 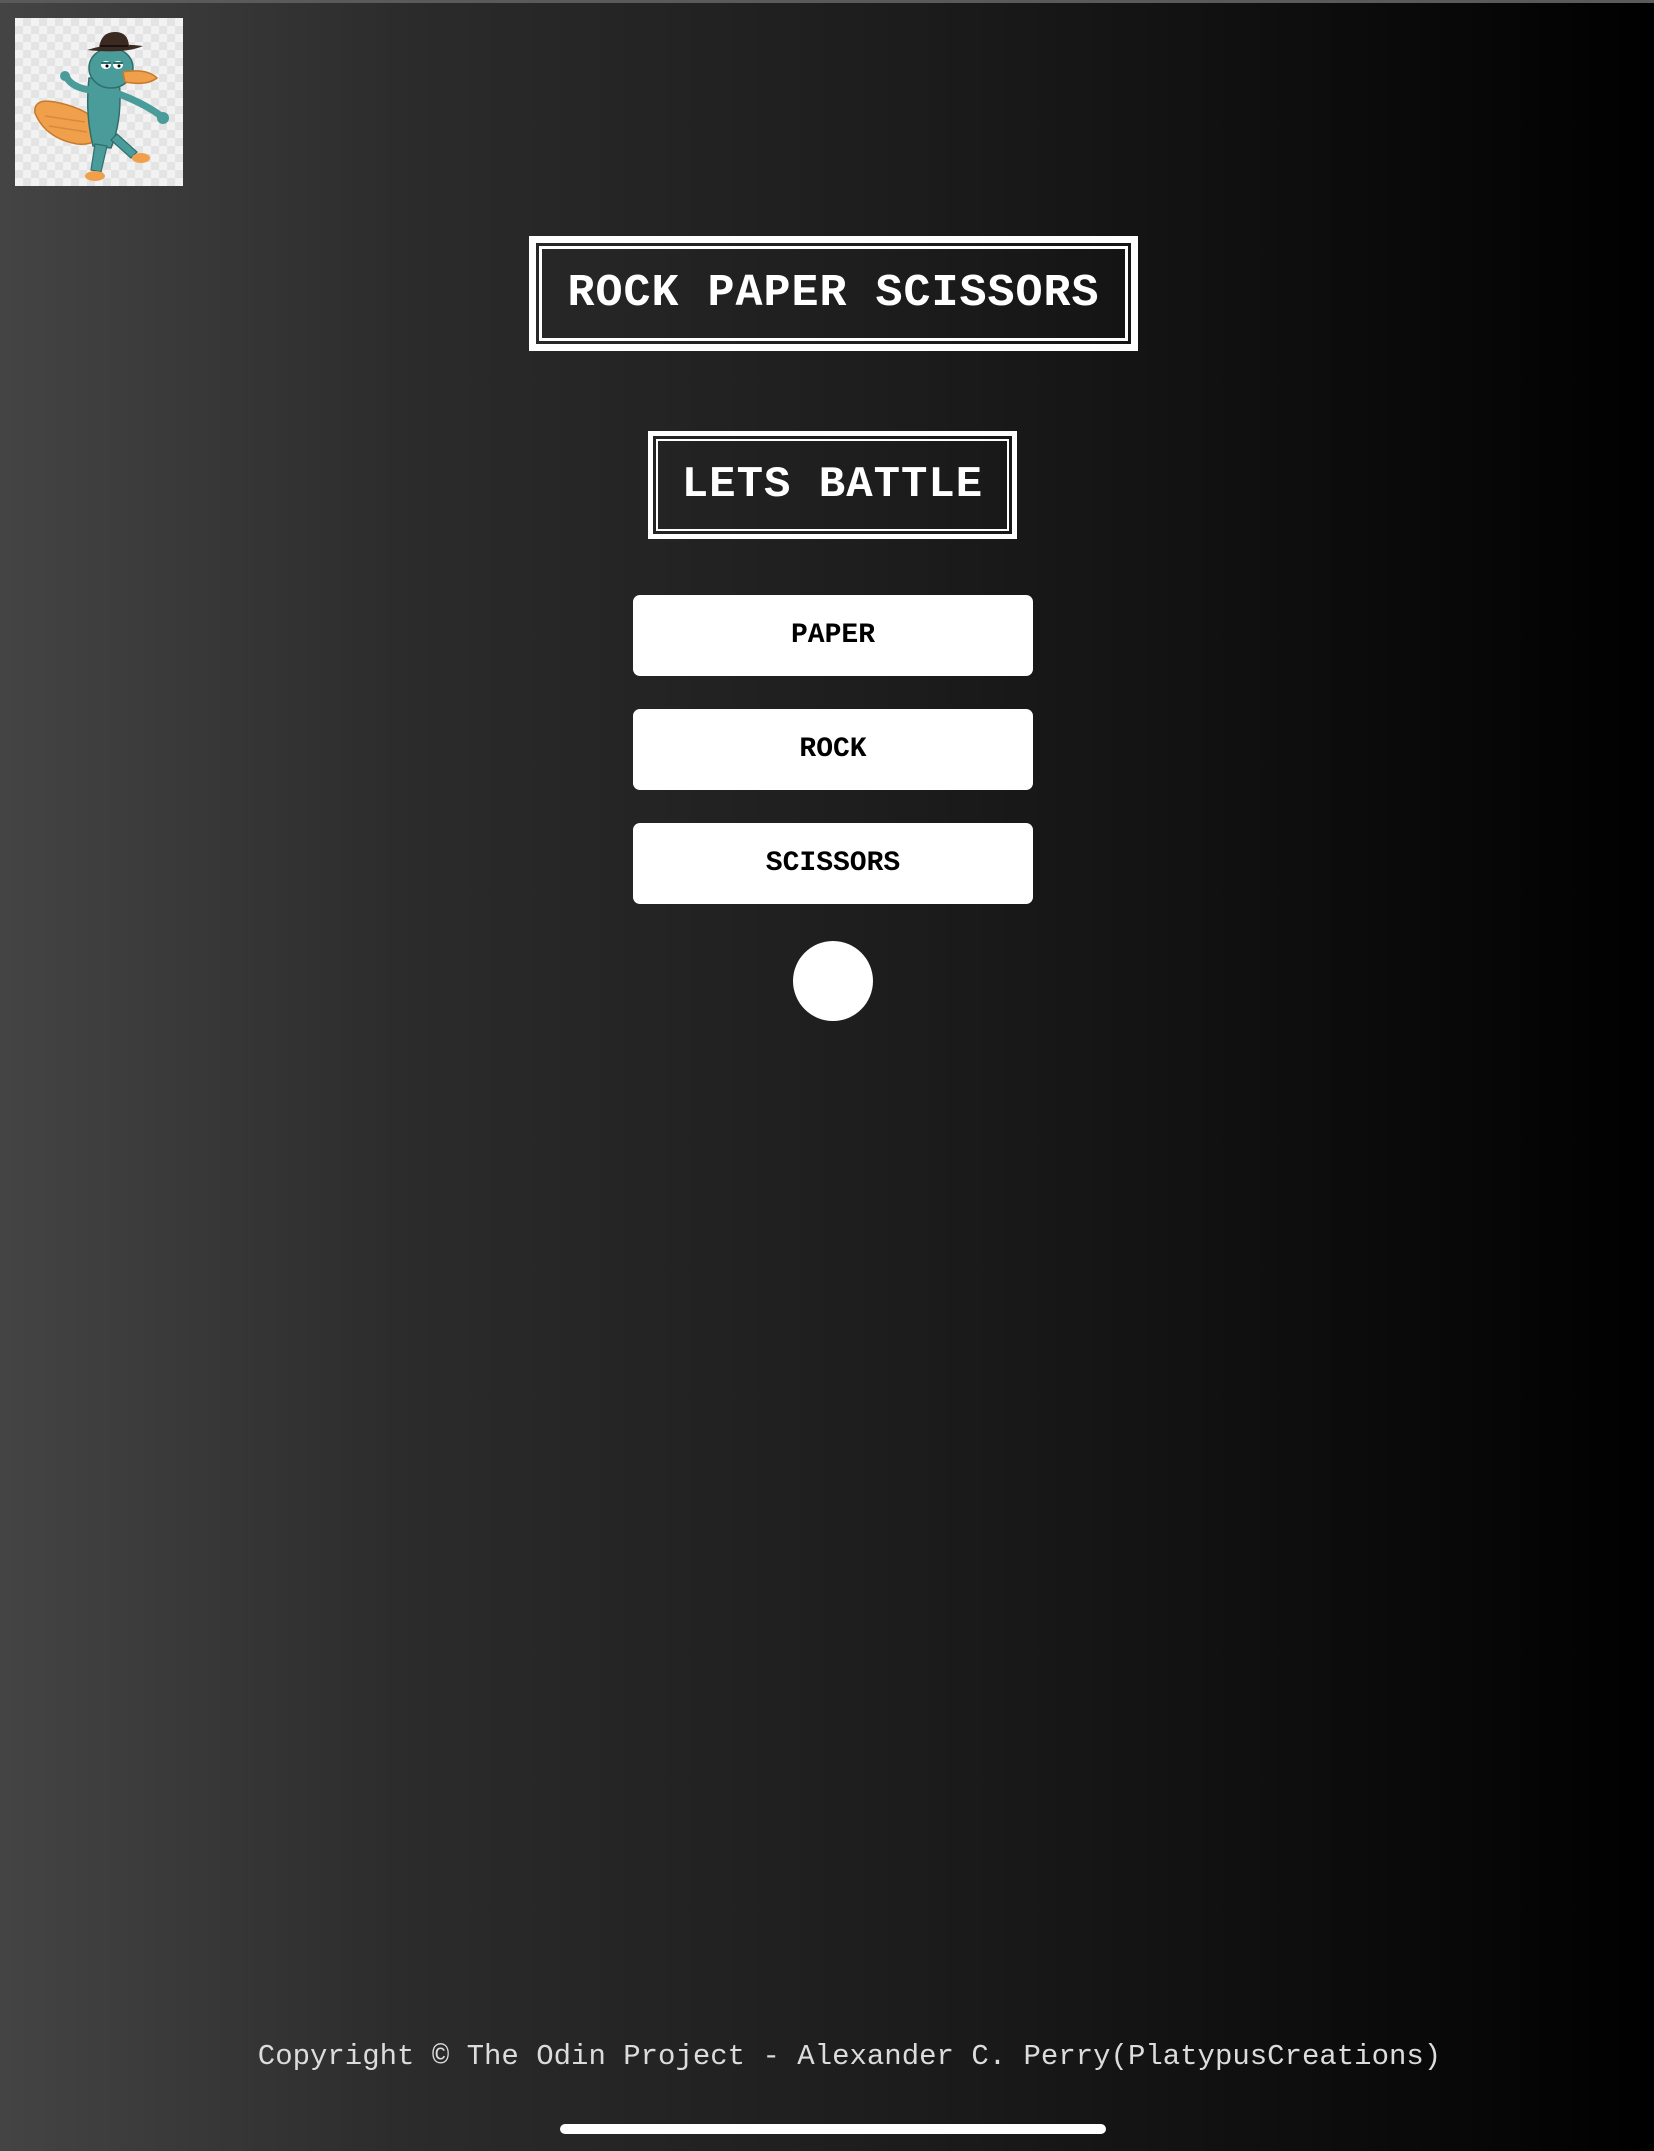 I want to click on result-indicator-circle, so click(x=833, y=981).